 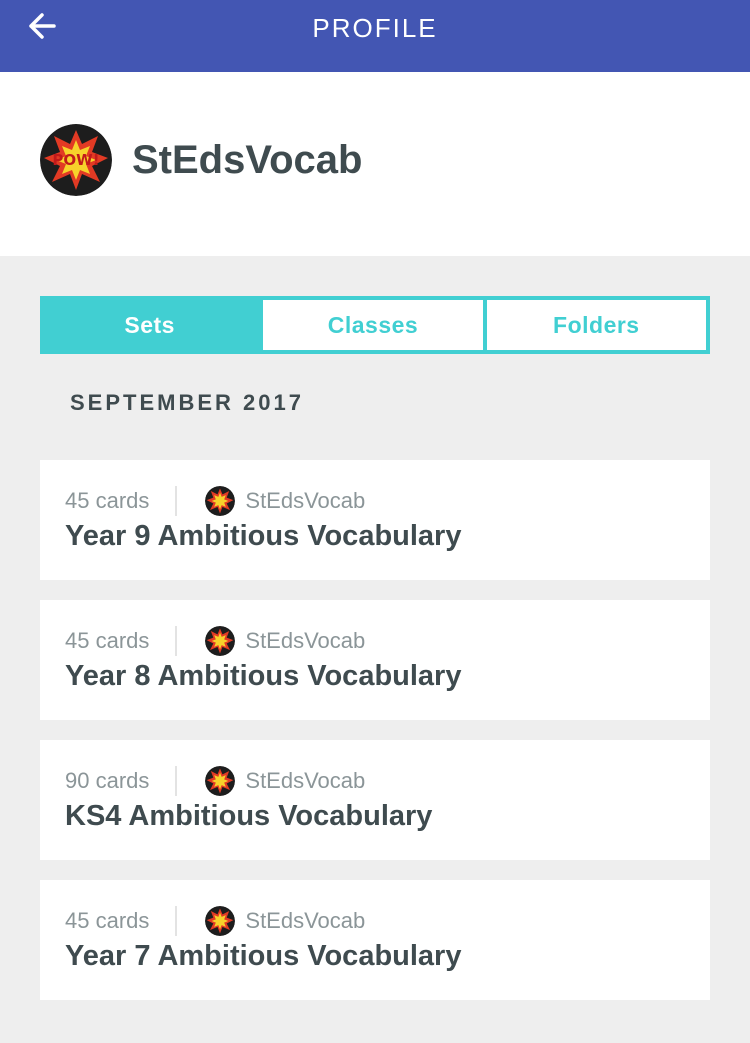 I want to click on profile-username: StEdsVocab, so click(x=247, y=160).